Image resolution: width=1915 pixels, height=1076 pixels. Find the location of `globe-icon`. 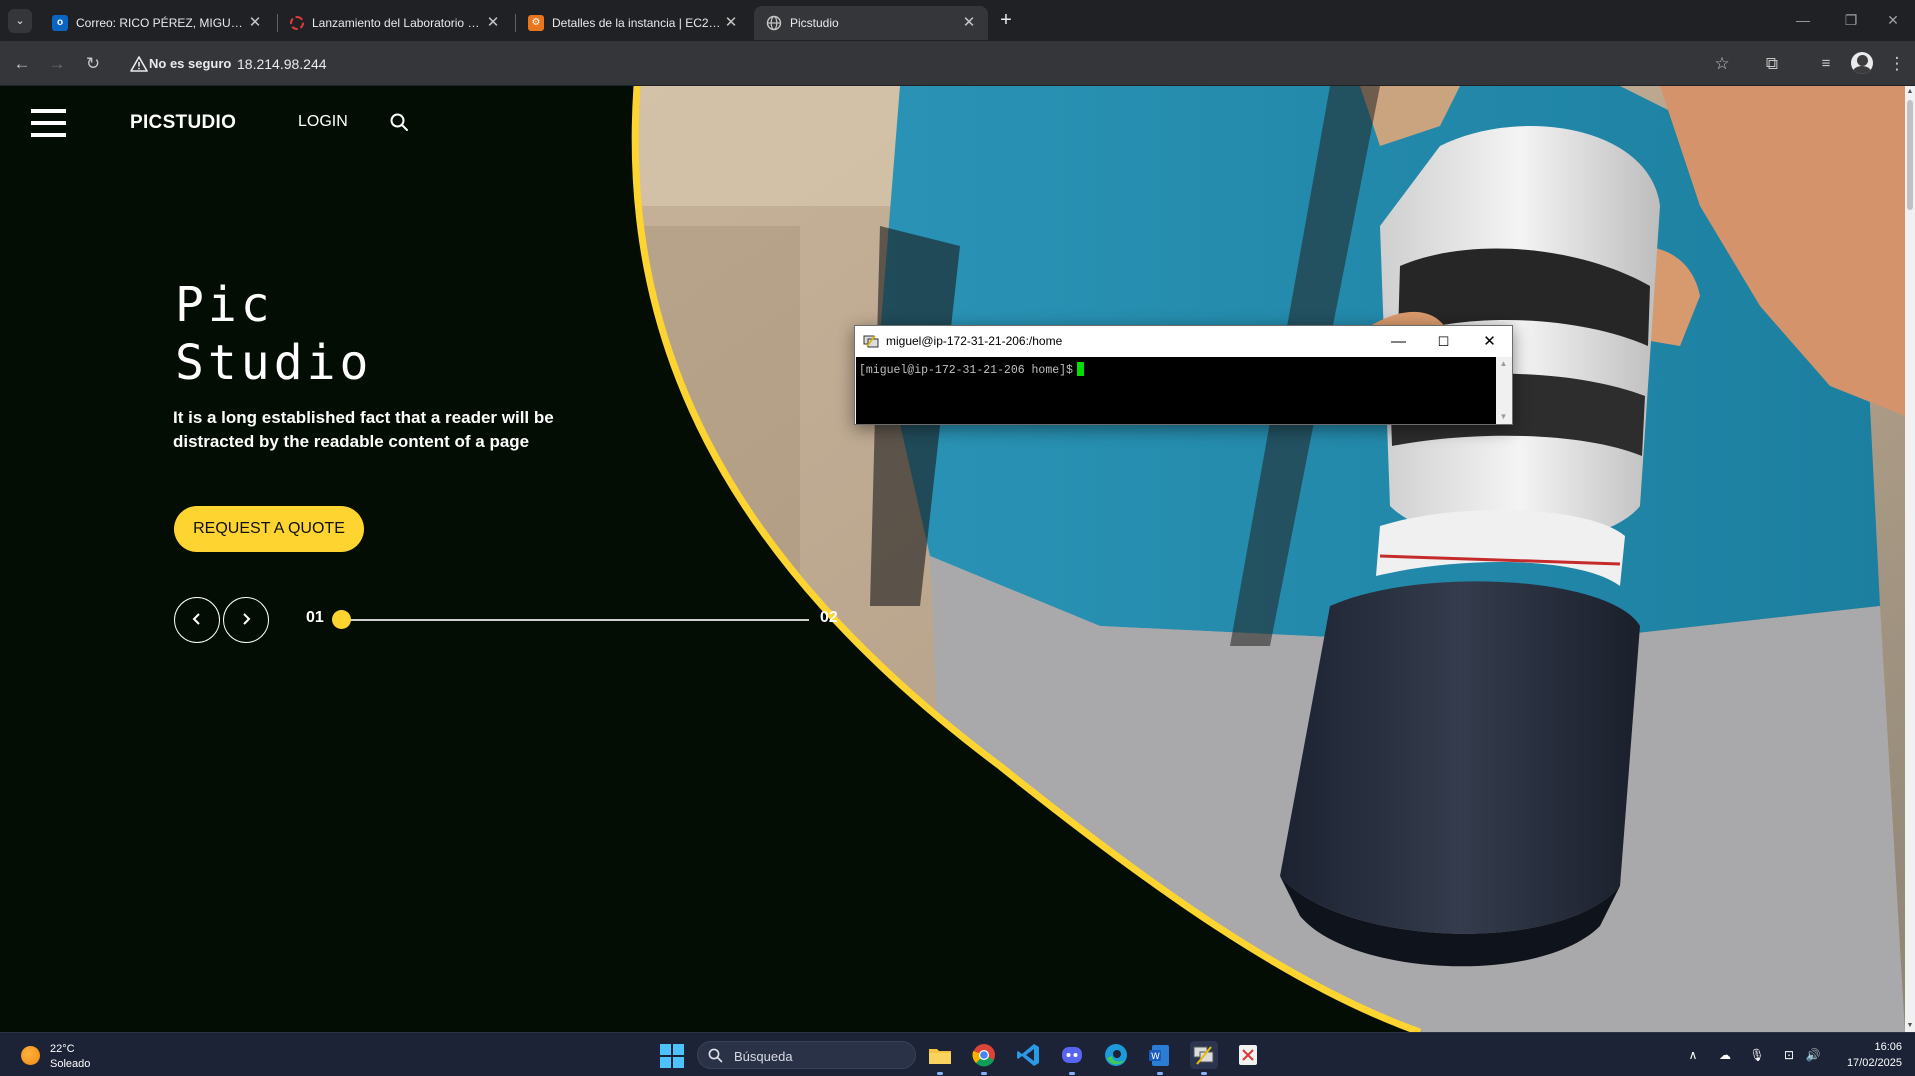

globe-icon is located at coordinates (774, 23).